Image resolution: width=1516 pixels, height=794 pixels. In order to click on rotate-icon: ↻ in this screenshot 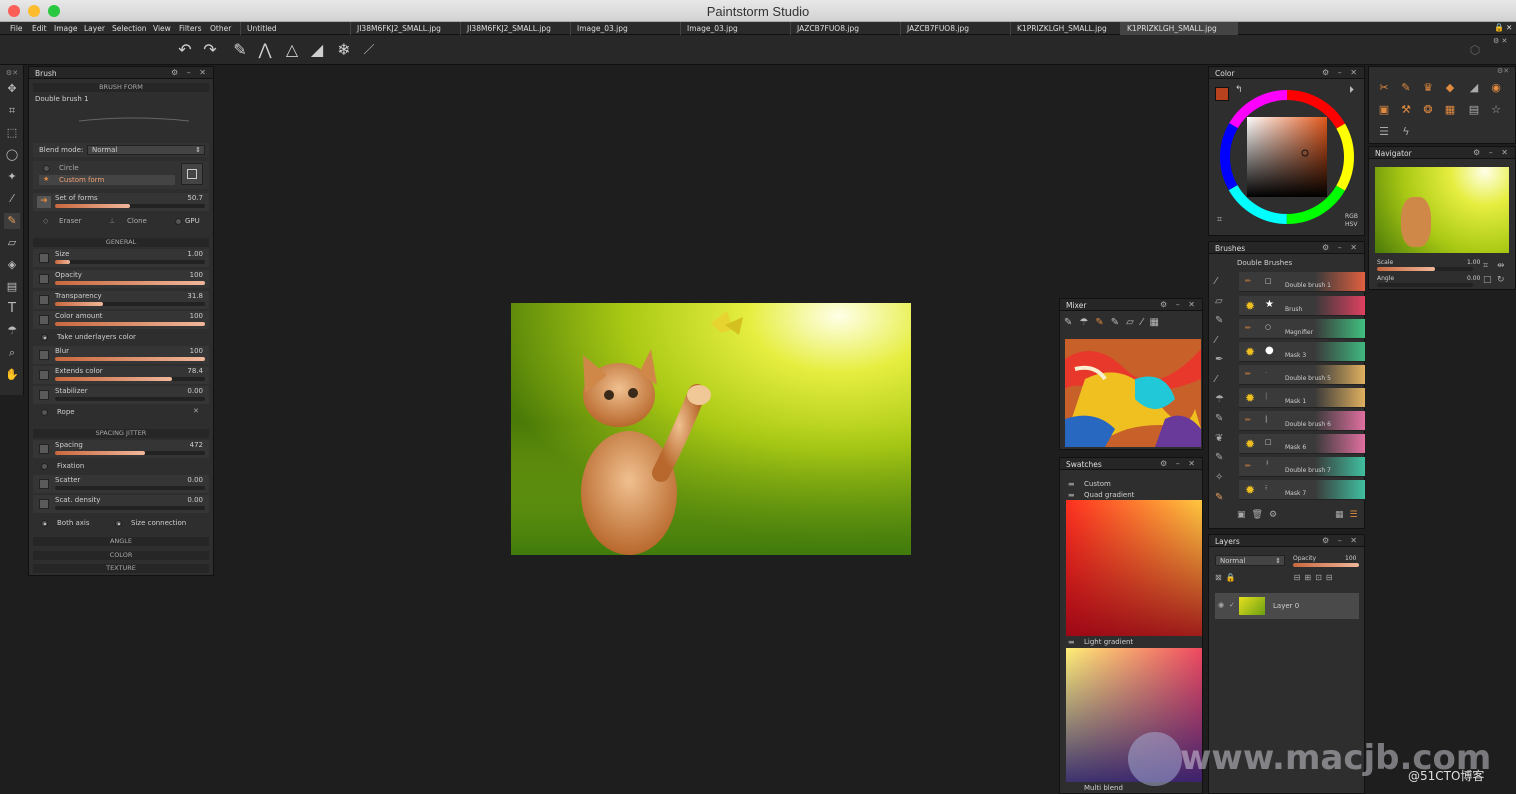, I will do `click(1501, 280)`.